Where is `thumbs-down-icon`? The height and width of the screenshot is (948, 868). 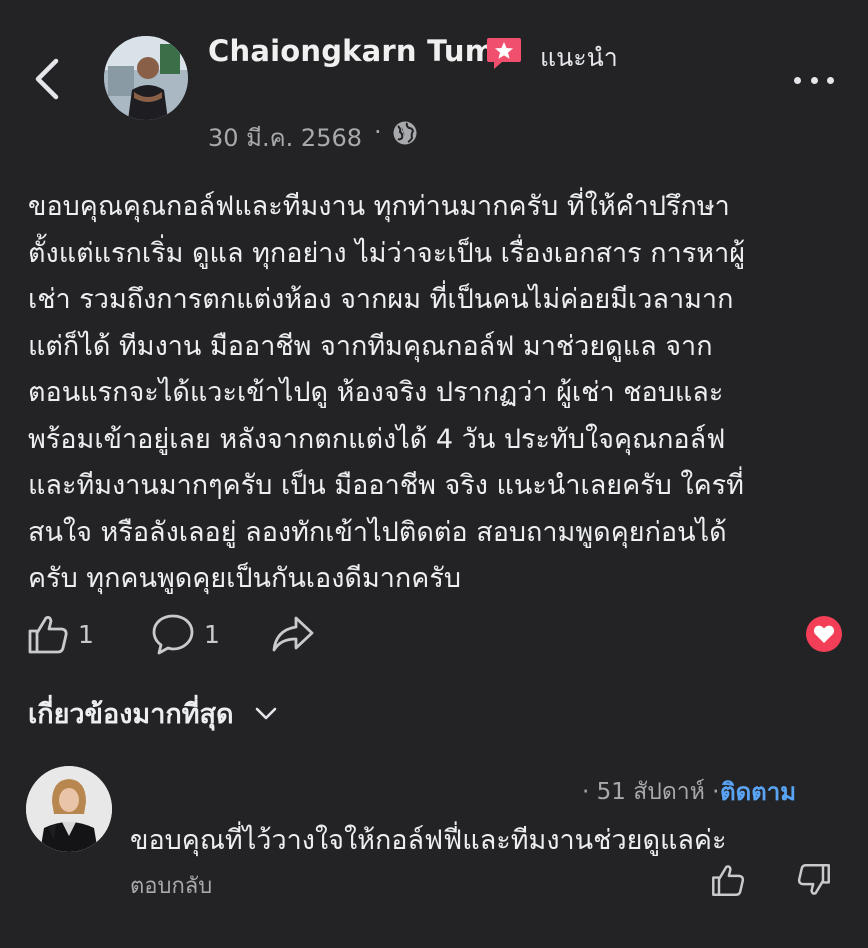
thumbs-down-icon is located at coordinates (813, 879).